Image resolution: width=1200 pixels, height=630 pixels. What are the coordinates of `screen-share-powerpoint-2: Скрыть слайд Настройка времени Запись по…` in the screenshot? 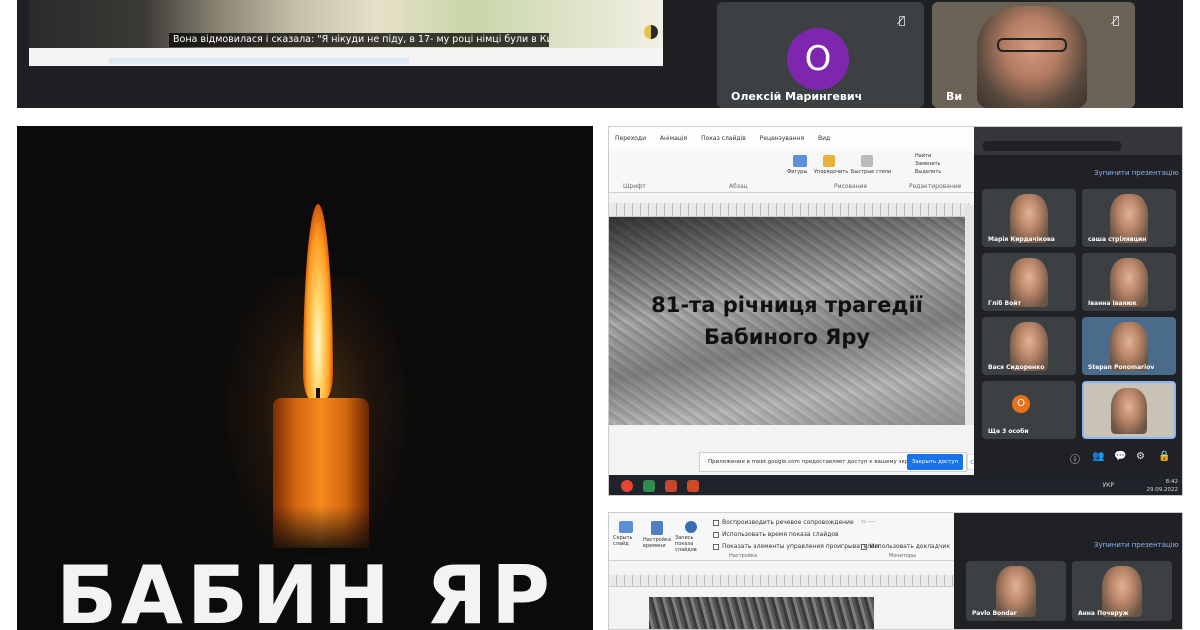 It's located at (895, 571).